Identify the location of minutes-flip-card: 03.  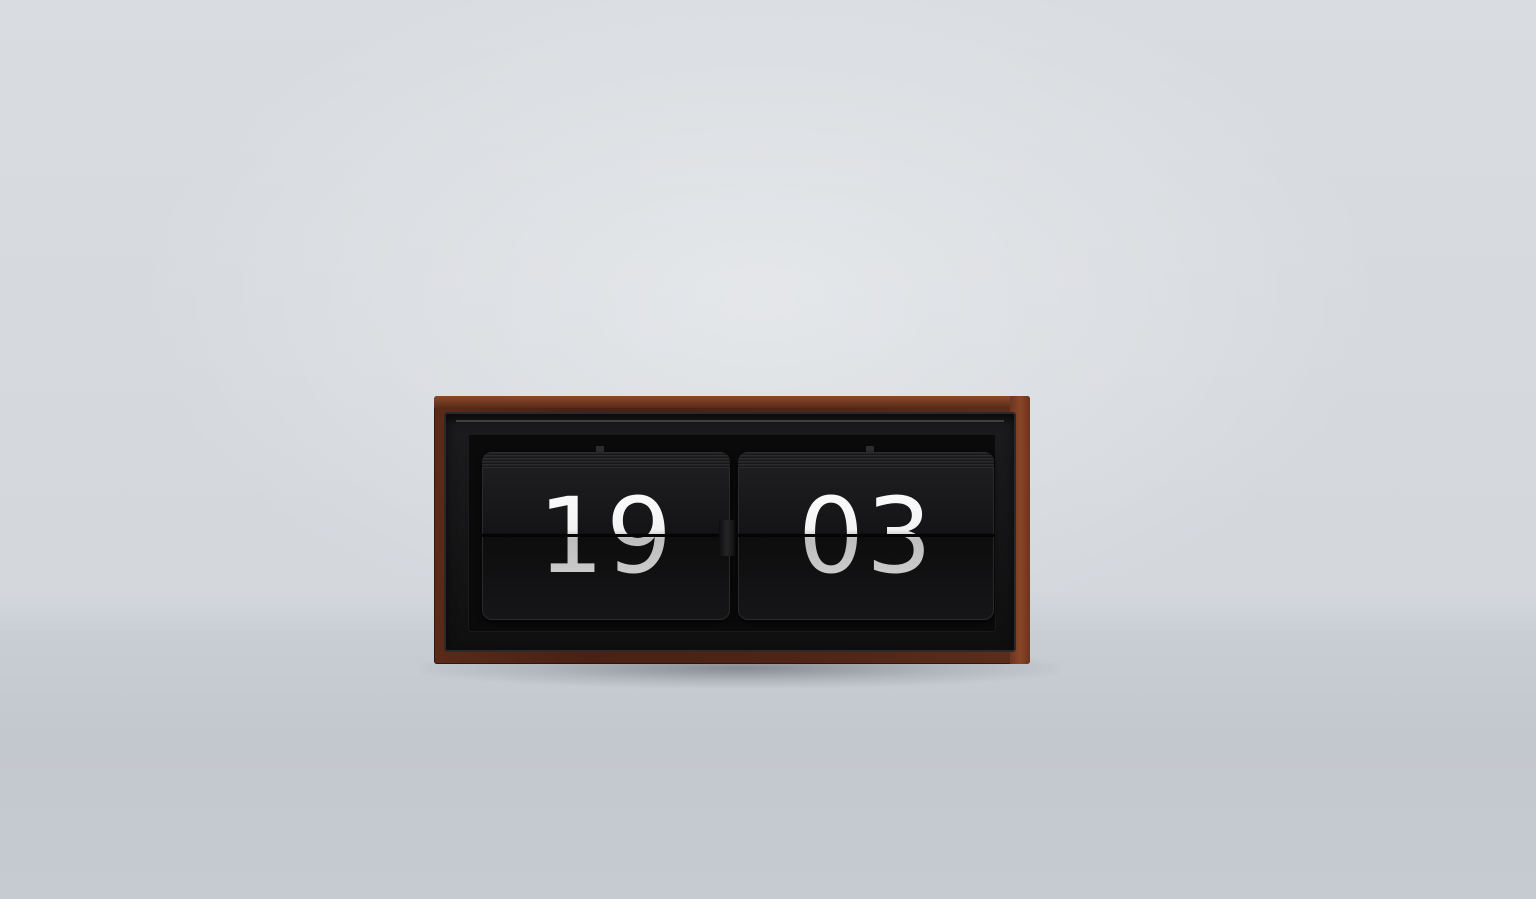
(866, 536).